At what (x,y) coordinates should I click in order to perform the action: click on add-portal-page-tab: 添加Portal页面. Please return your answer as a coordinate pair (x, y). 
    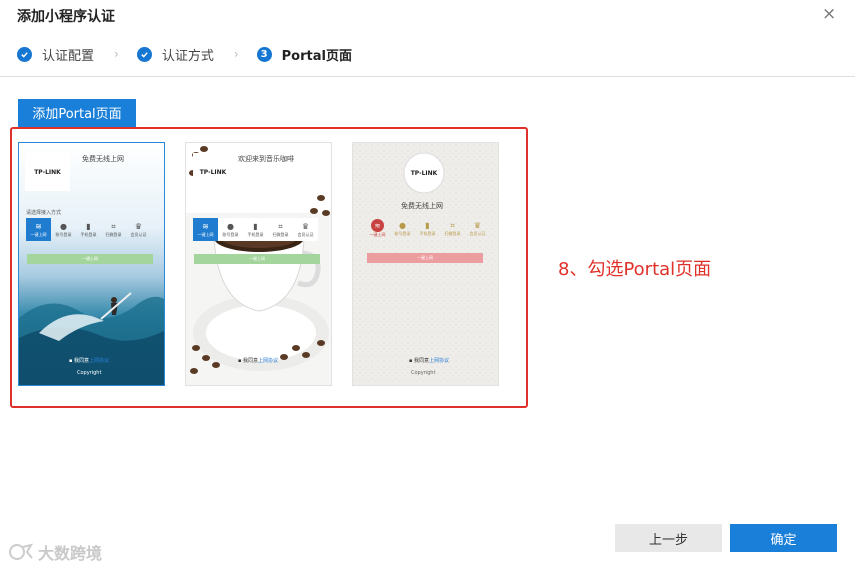
    Looking at the image, I should click on (77, 112).